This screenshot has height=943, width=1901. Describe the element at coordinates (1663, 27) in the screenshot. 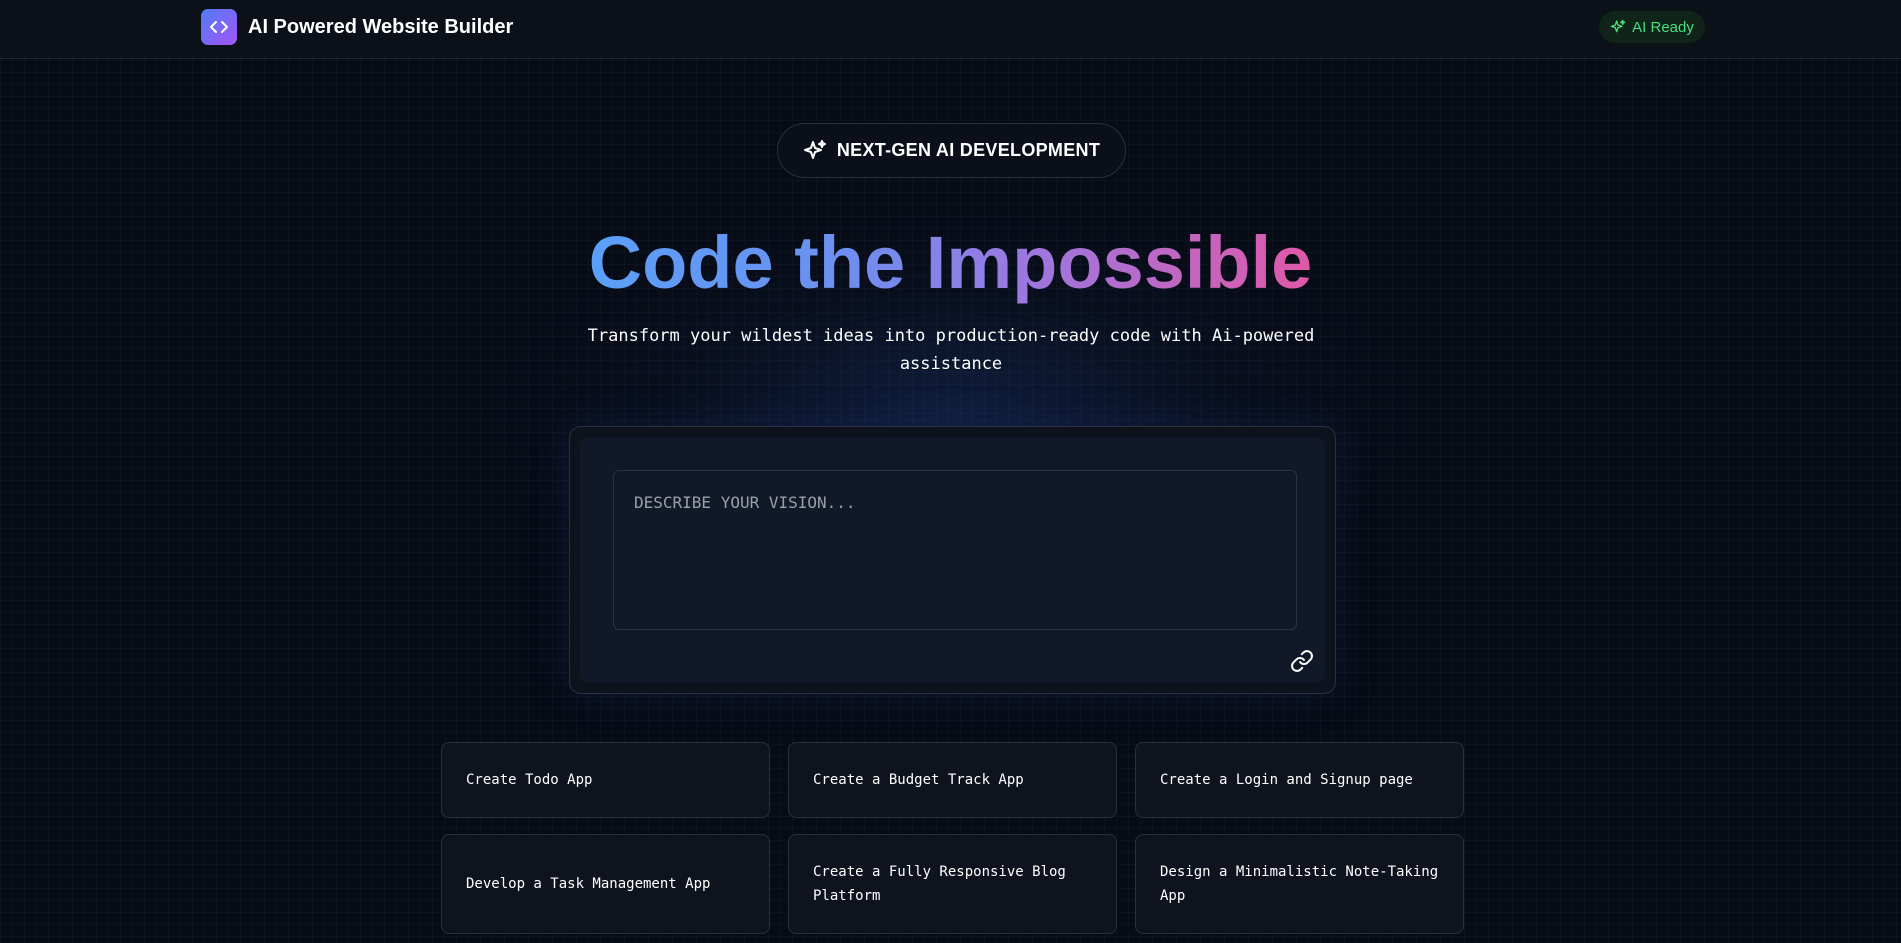

I see `ai-status-label: AI Ready` at that location.